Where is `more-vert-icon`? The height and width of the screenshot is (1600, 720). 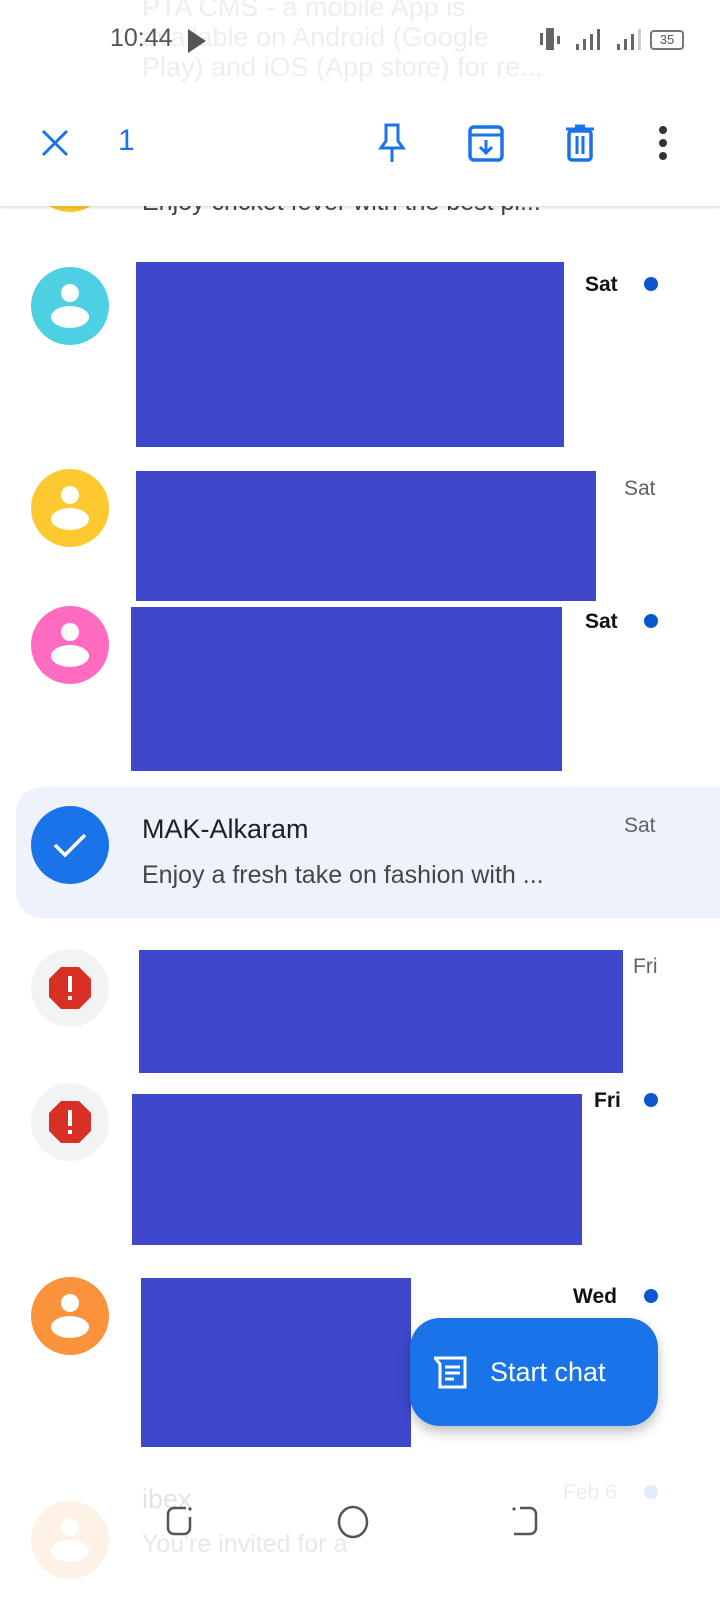 more-vert-icon is located at coordinates (663, 143).